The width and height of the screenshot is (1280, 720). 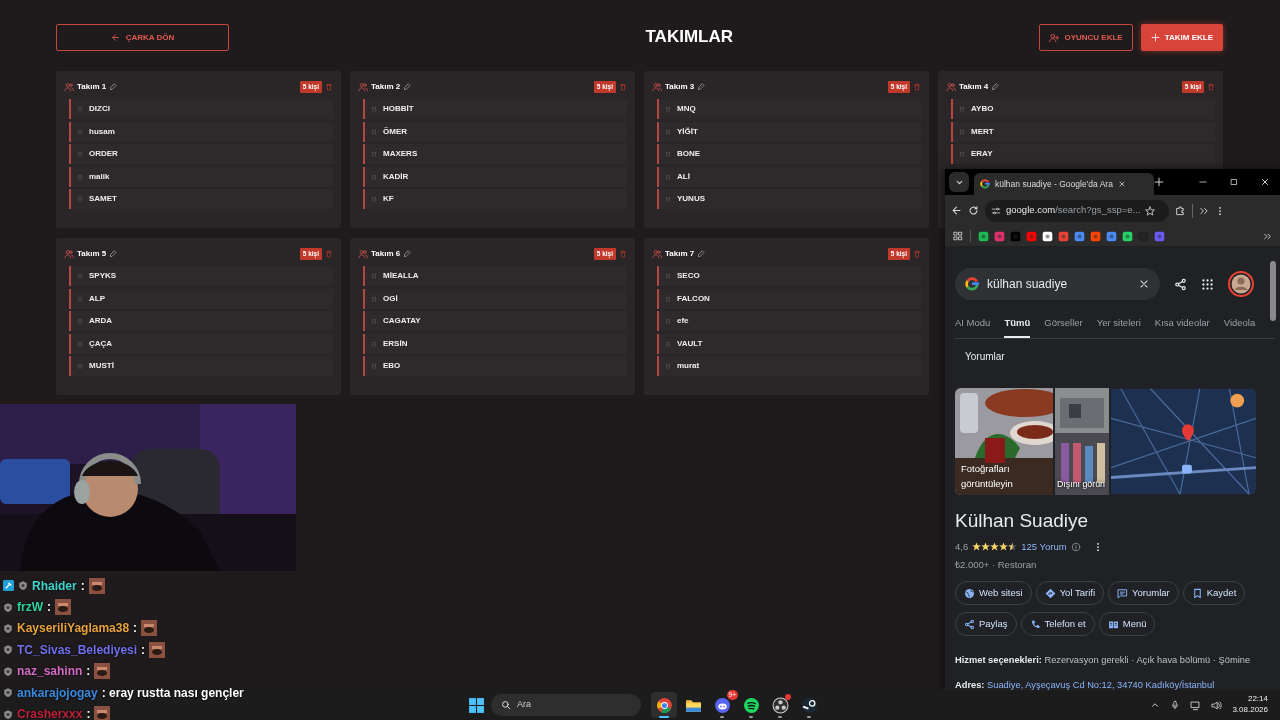 I want to click on clear-icon, so click(x=1144, y=284).